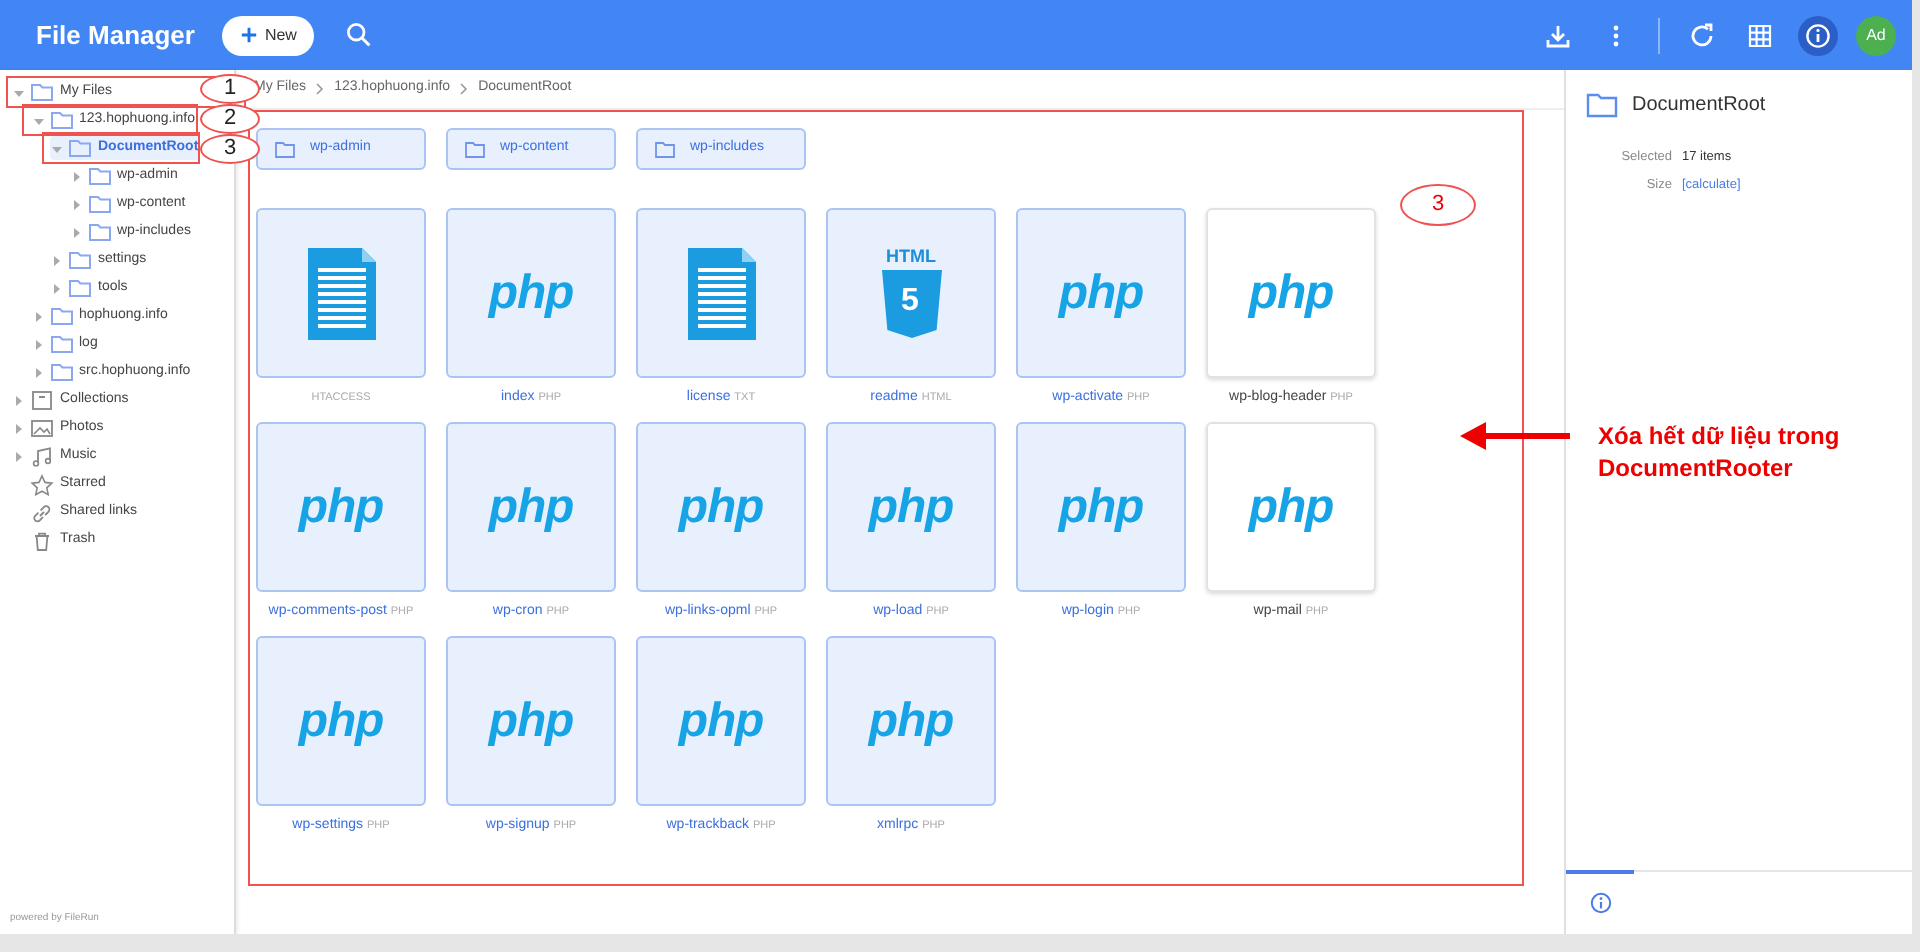 This screenshot has height=952, width=1920. Describe the element at coordinates (1876, 35) in the screenshot. I see `user-avatar: Ad` at that location.